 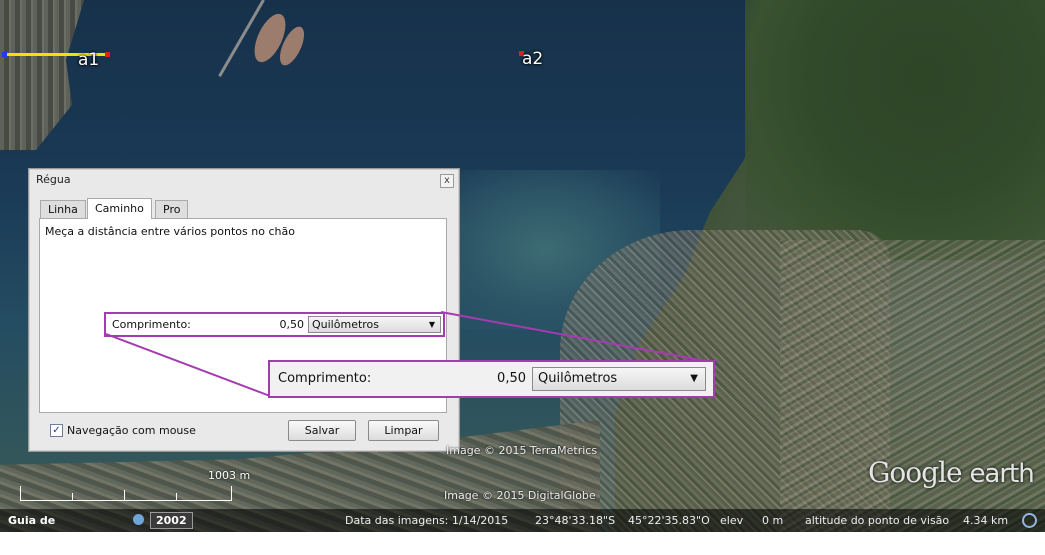 What do you see at coordinates (895, 130) in the screenshot?
I see `forest-area` at bounding box center [895, 130].